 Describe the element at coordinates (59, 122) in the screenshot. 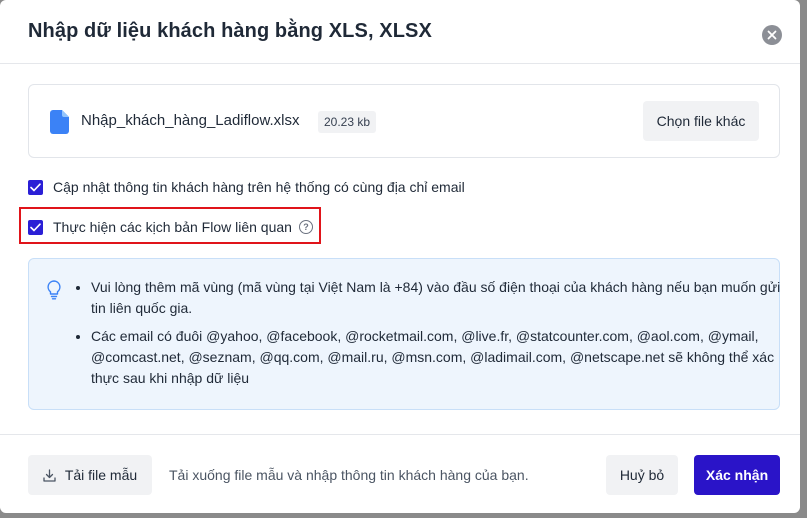

I see `file-icon` at that location.